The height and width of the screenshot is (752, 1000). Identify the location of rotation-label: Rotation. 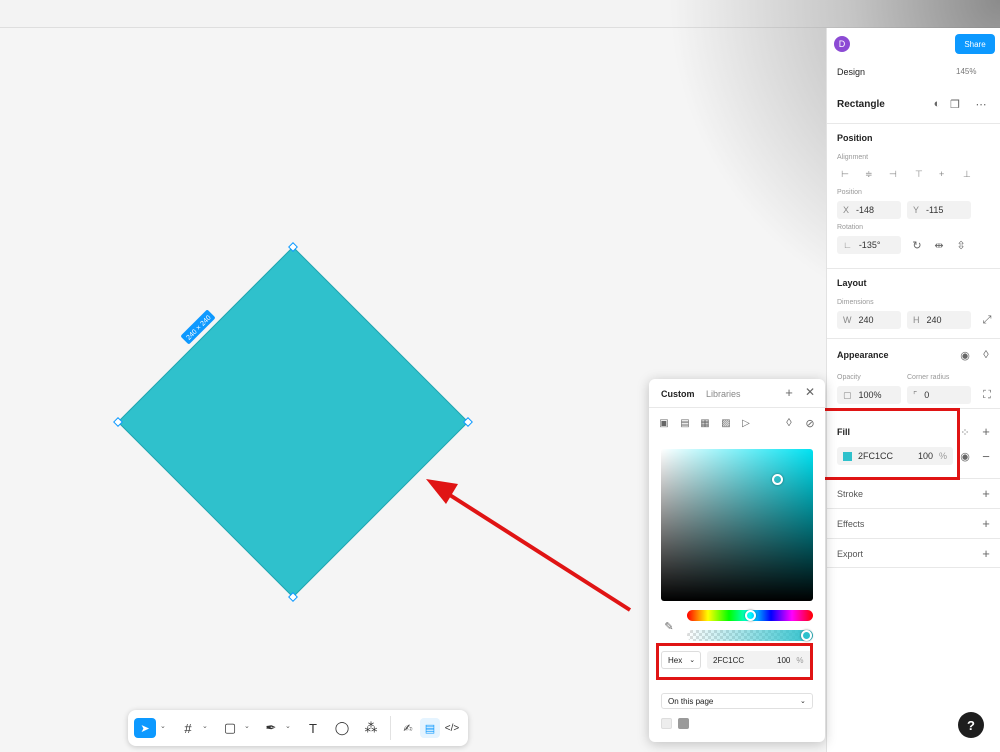
(850, 227).